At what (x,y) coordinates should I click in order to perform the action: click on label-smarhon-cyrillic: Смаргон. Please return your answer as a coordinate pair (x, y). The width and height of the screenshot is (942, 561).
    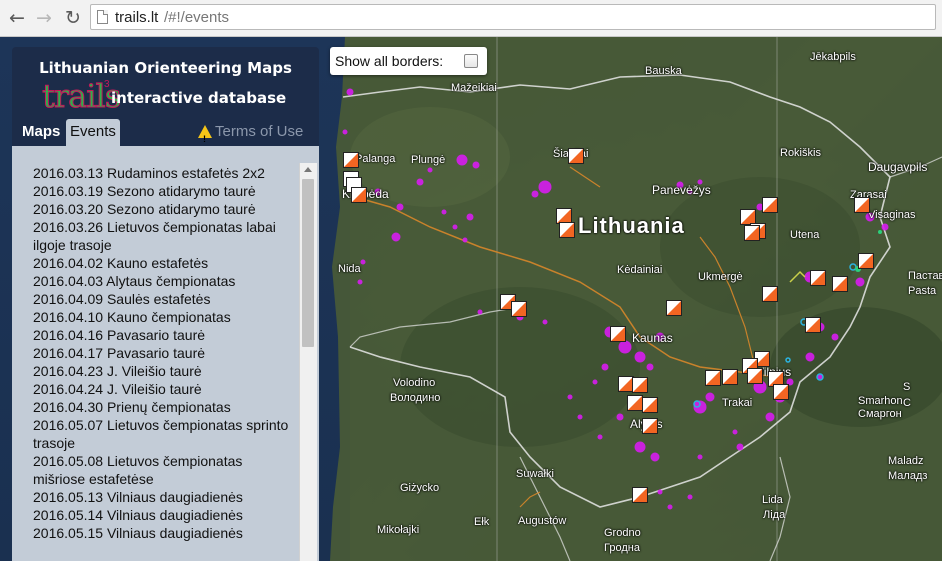
    Looking at the image, I should click on (880, 414).